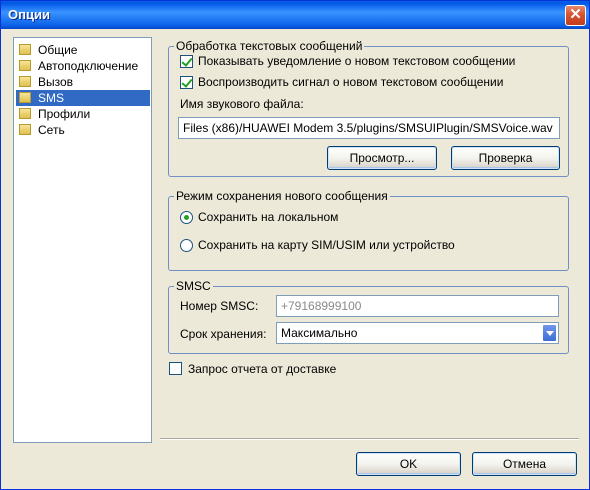 The width and height of the screenshot is (590, 490). What do you see at coordinates (282, 196) in the screenshot?
I see `save-mode-legend: Режим сохранения нового сообщения` at bounding box center [282, 196].